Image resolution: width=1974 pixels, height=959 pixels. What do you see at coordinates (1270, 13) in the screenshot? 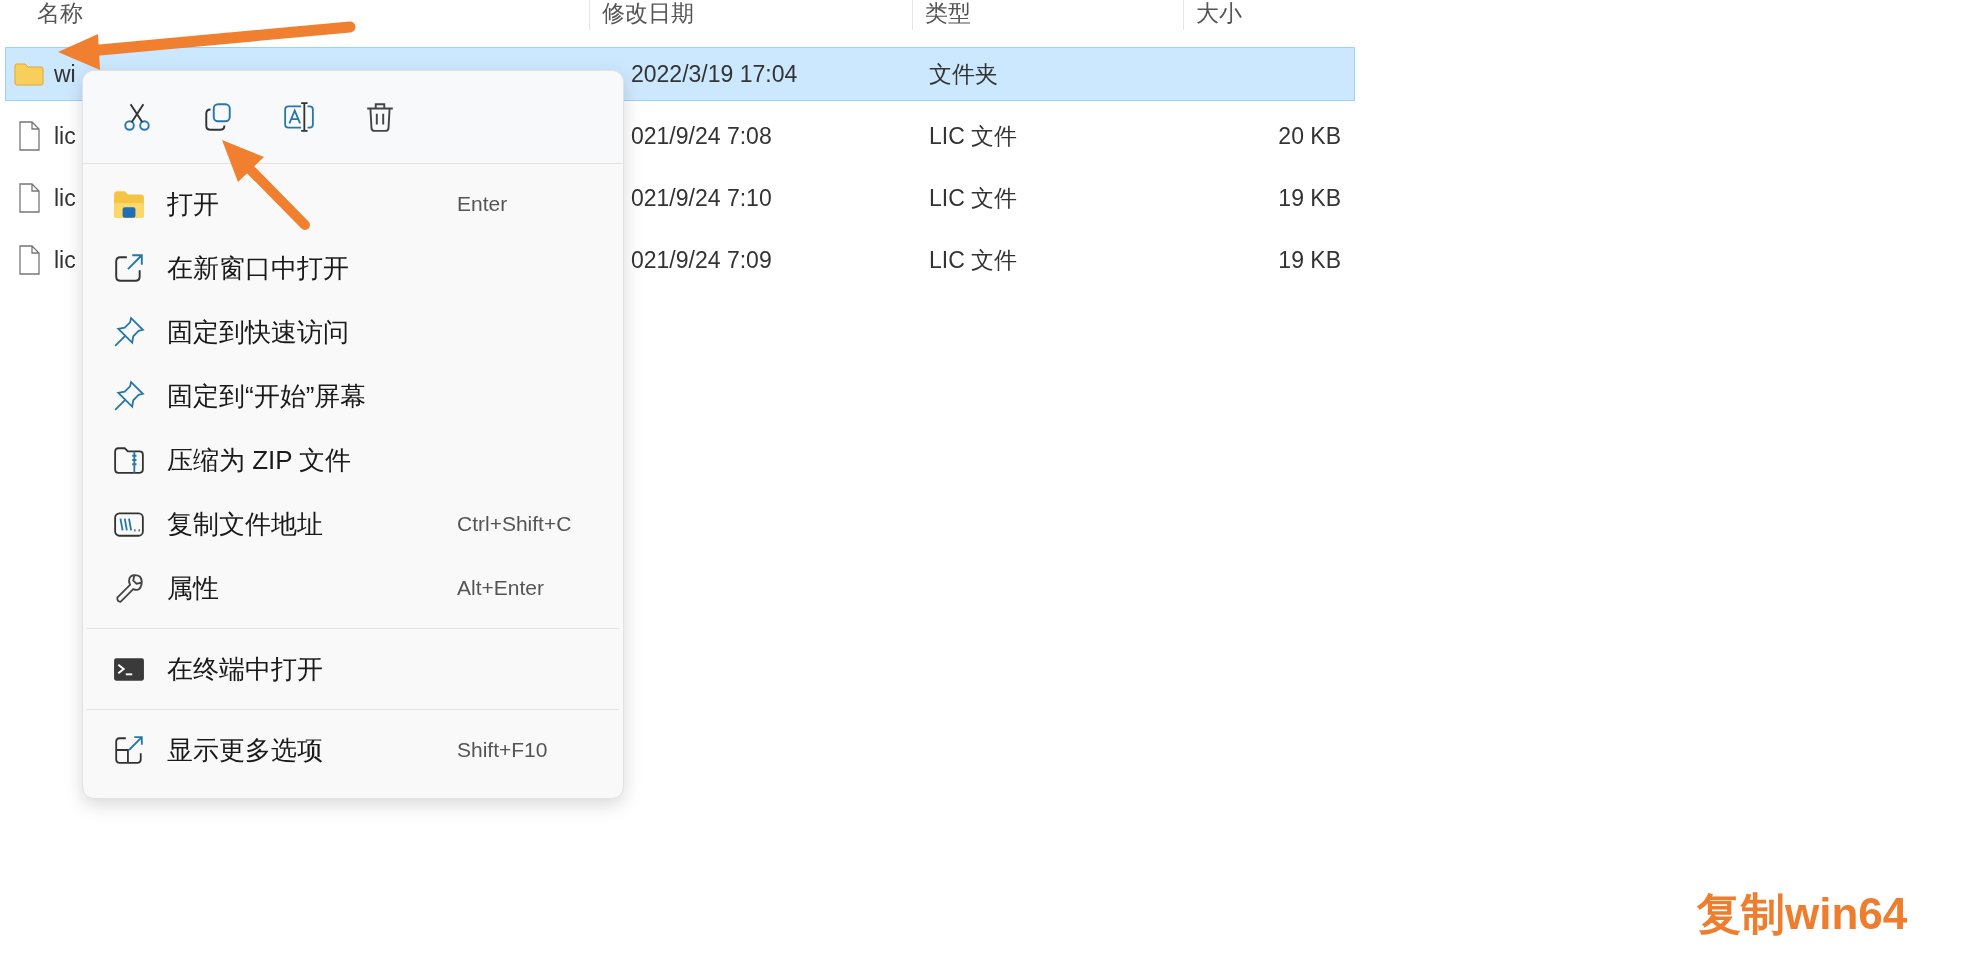
I see `column-header: 大小` at bounding box center [1270, 13].